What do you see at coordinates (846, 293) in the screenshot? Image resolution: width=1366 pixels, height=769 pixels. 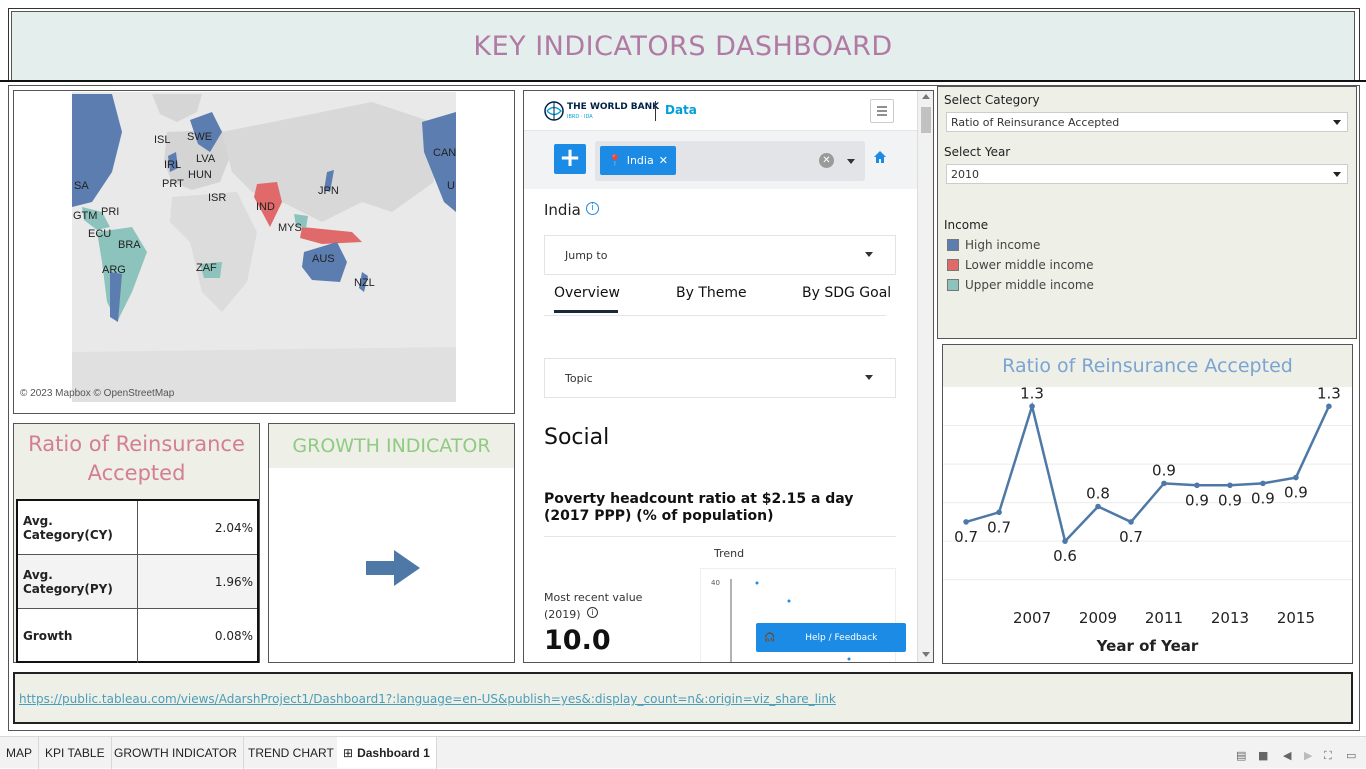 I see `tab-by-sdg-goal: By SDG Goal` at bounding box center [846, 293].